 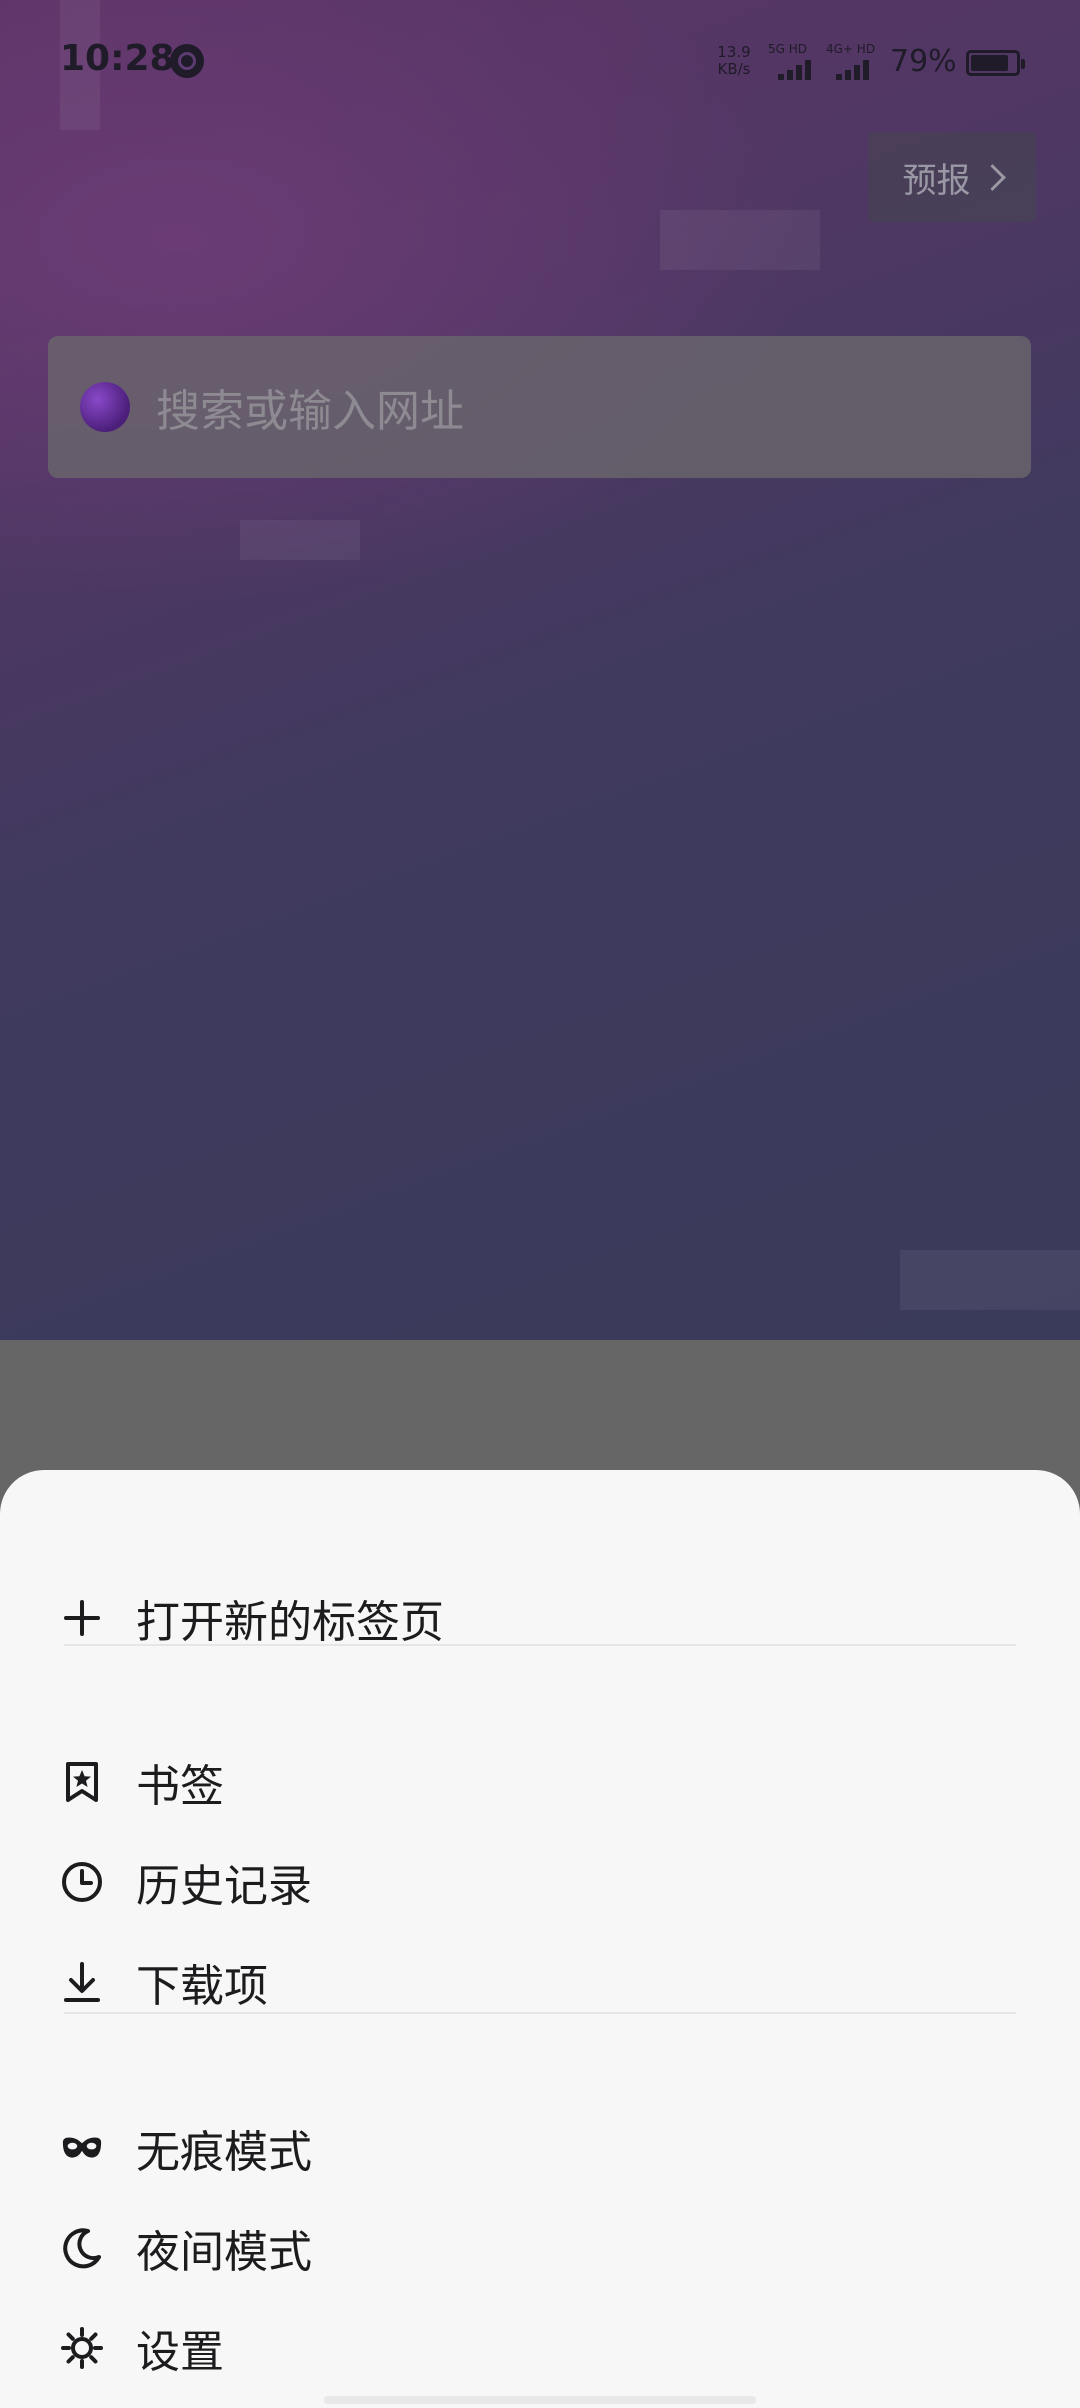 What do you see at coordinates (117, 58) in the screenshot?
I see `status-time: 10:28` at bounding box center [117, 58].